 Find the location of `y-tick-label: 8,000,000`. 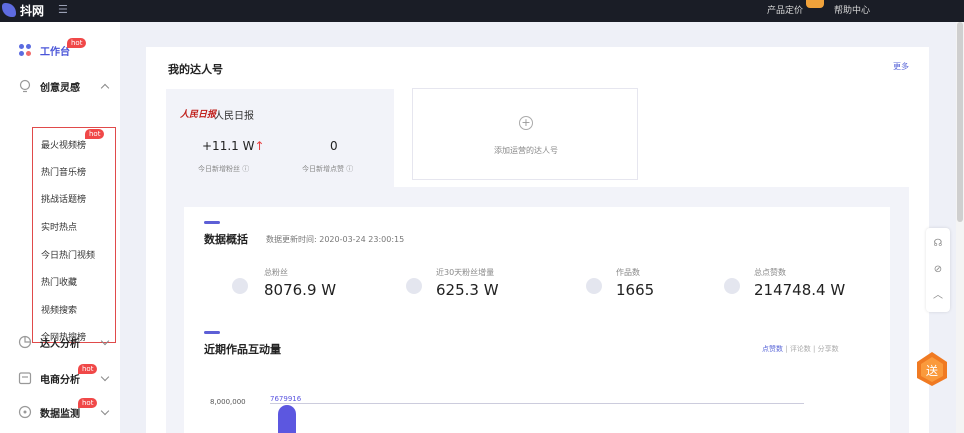

y-tick-label: 8,000,000 is located at coordinates (228, 402).